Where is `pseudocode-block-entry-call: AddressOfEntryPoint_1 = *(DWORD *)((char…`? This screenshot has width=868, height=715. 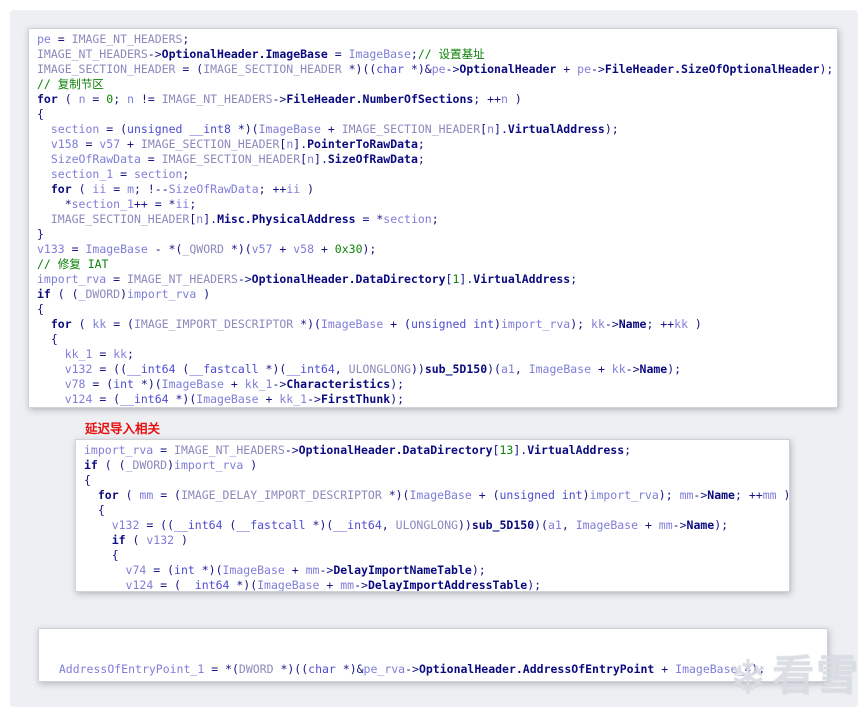
pseudocode-block-entry-call: AddressOfEntryPoint_1 = *(DWORD *)((char… is located at coordinates (433, 655).